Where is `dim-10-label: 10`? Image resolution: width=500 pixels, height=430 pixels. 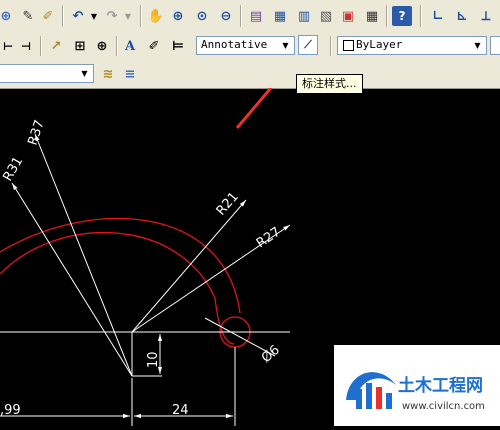
dim-10-label: 10 is located at coordinates (153, 359).